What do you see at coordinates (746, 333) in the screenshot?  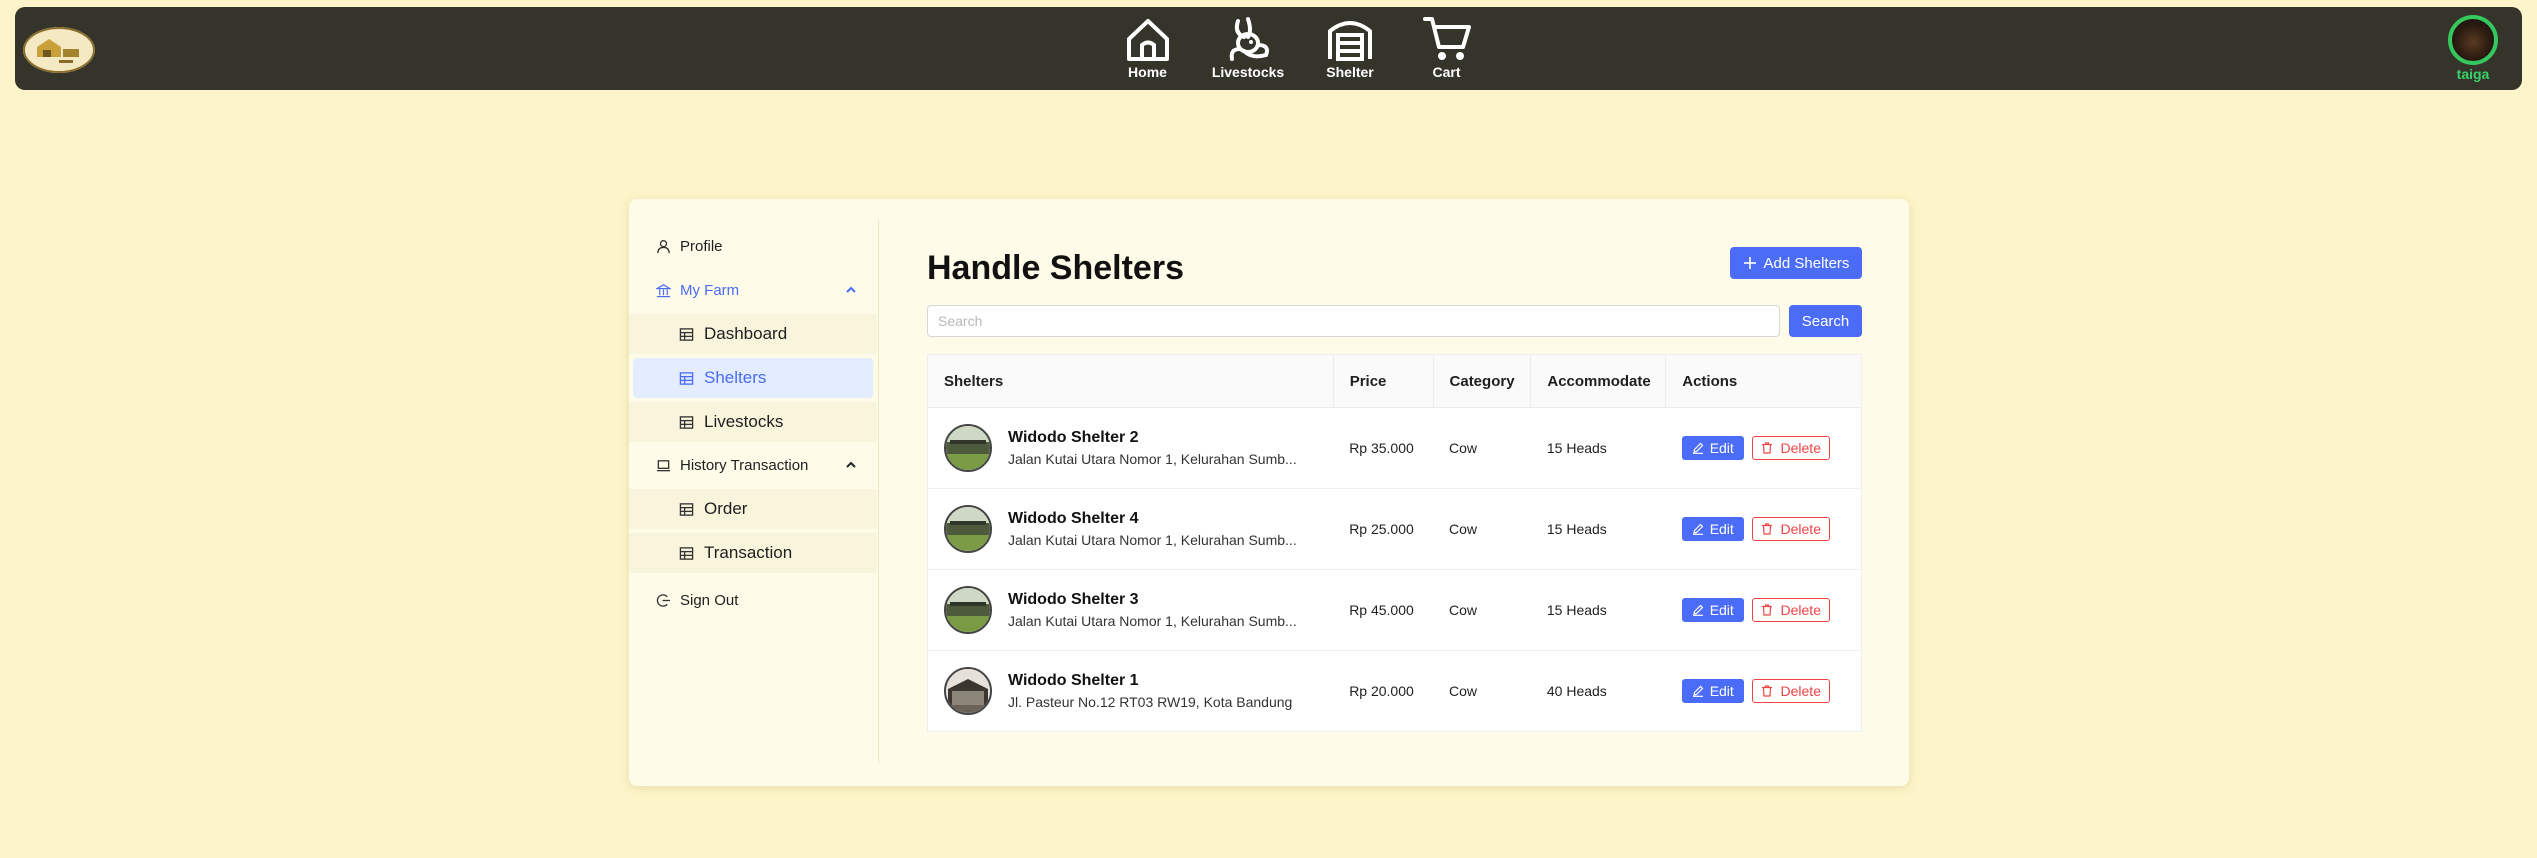 I see `sidebar-item-label: Dashboard` at bounding box center [746, 333].